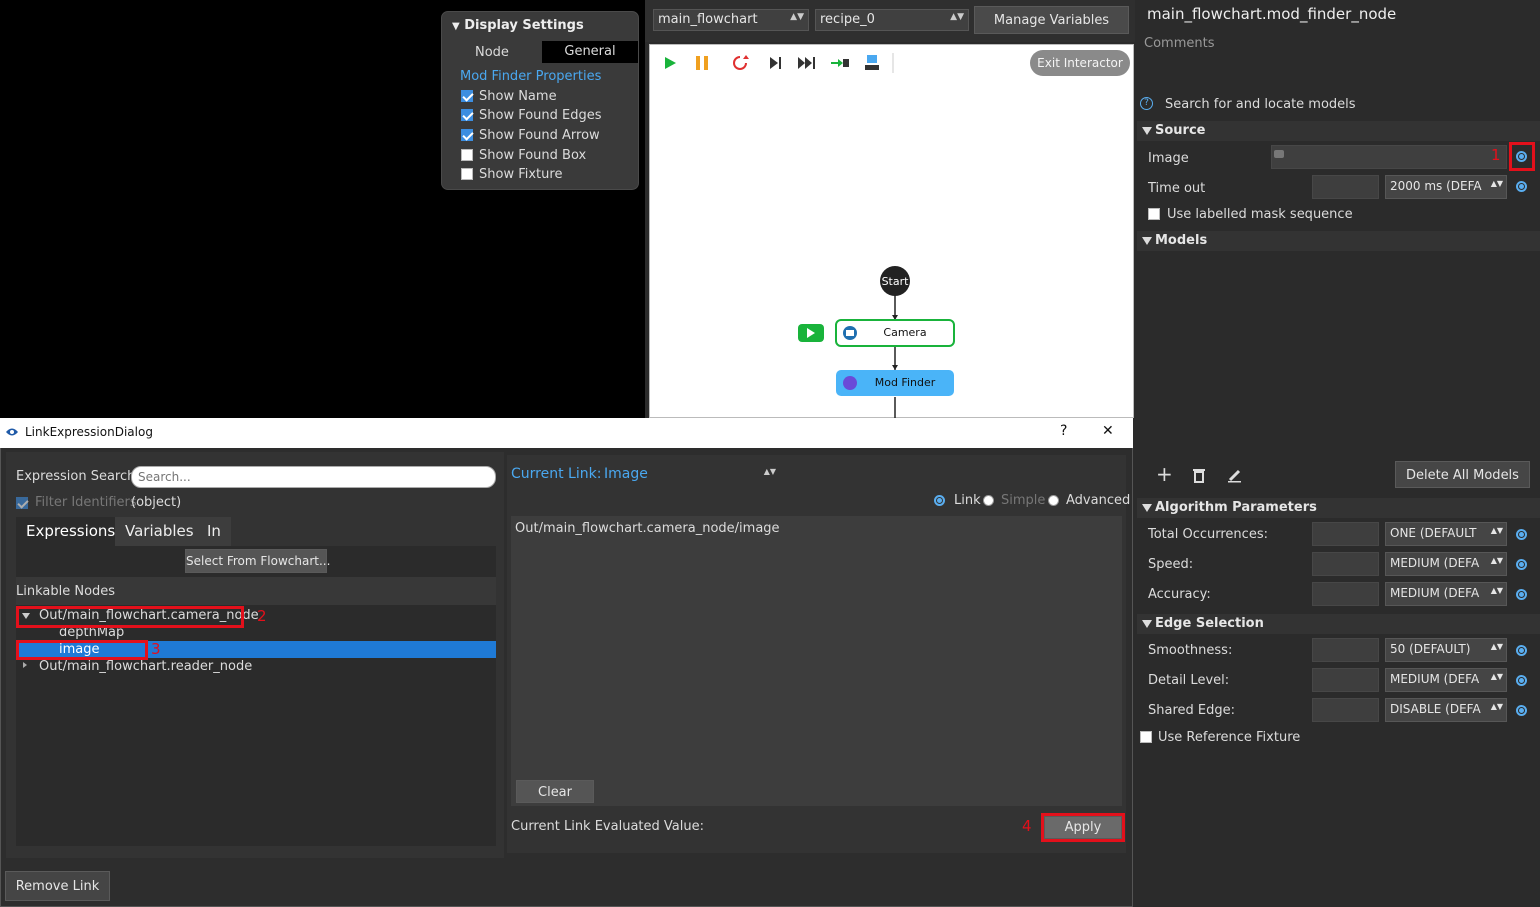  Describe the element at coordinates (467, 135) in the screenshot. I see `show-found-arrow-checkbox` at that location.